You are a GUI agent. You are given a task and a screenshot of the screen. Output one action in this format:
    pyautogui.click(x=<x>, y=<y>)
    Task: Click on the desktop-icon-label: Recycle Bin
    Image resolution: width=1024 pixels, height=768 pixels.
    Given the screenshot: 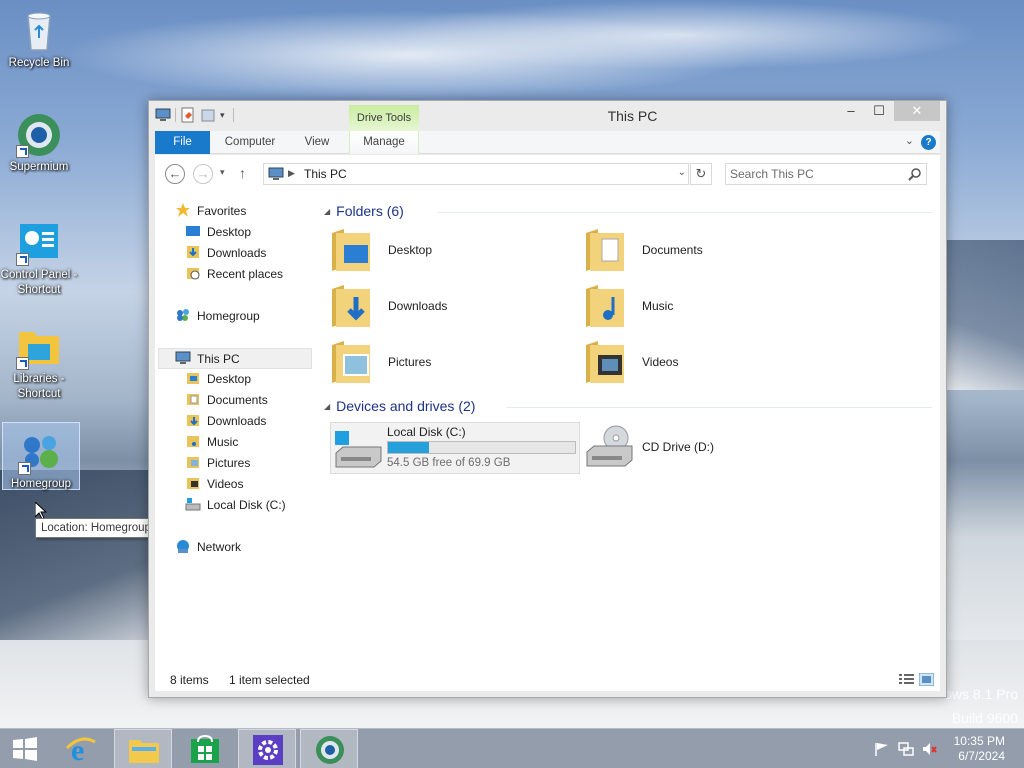 What is the action you would take?
    pyautogui.click(x=39, y=63)
    